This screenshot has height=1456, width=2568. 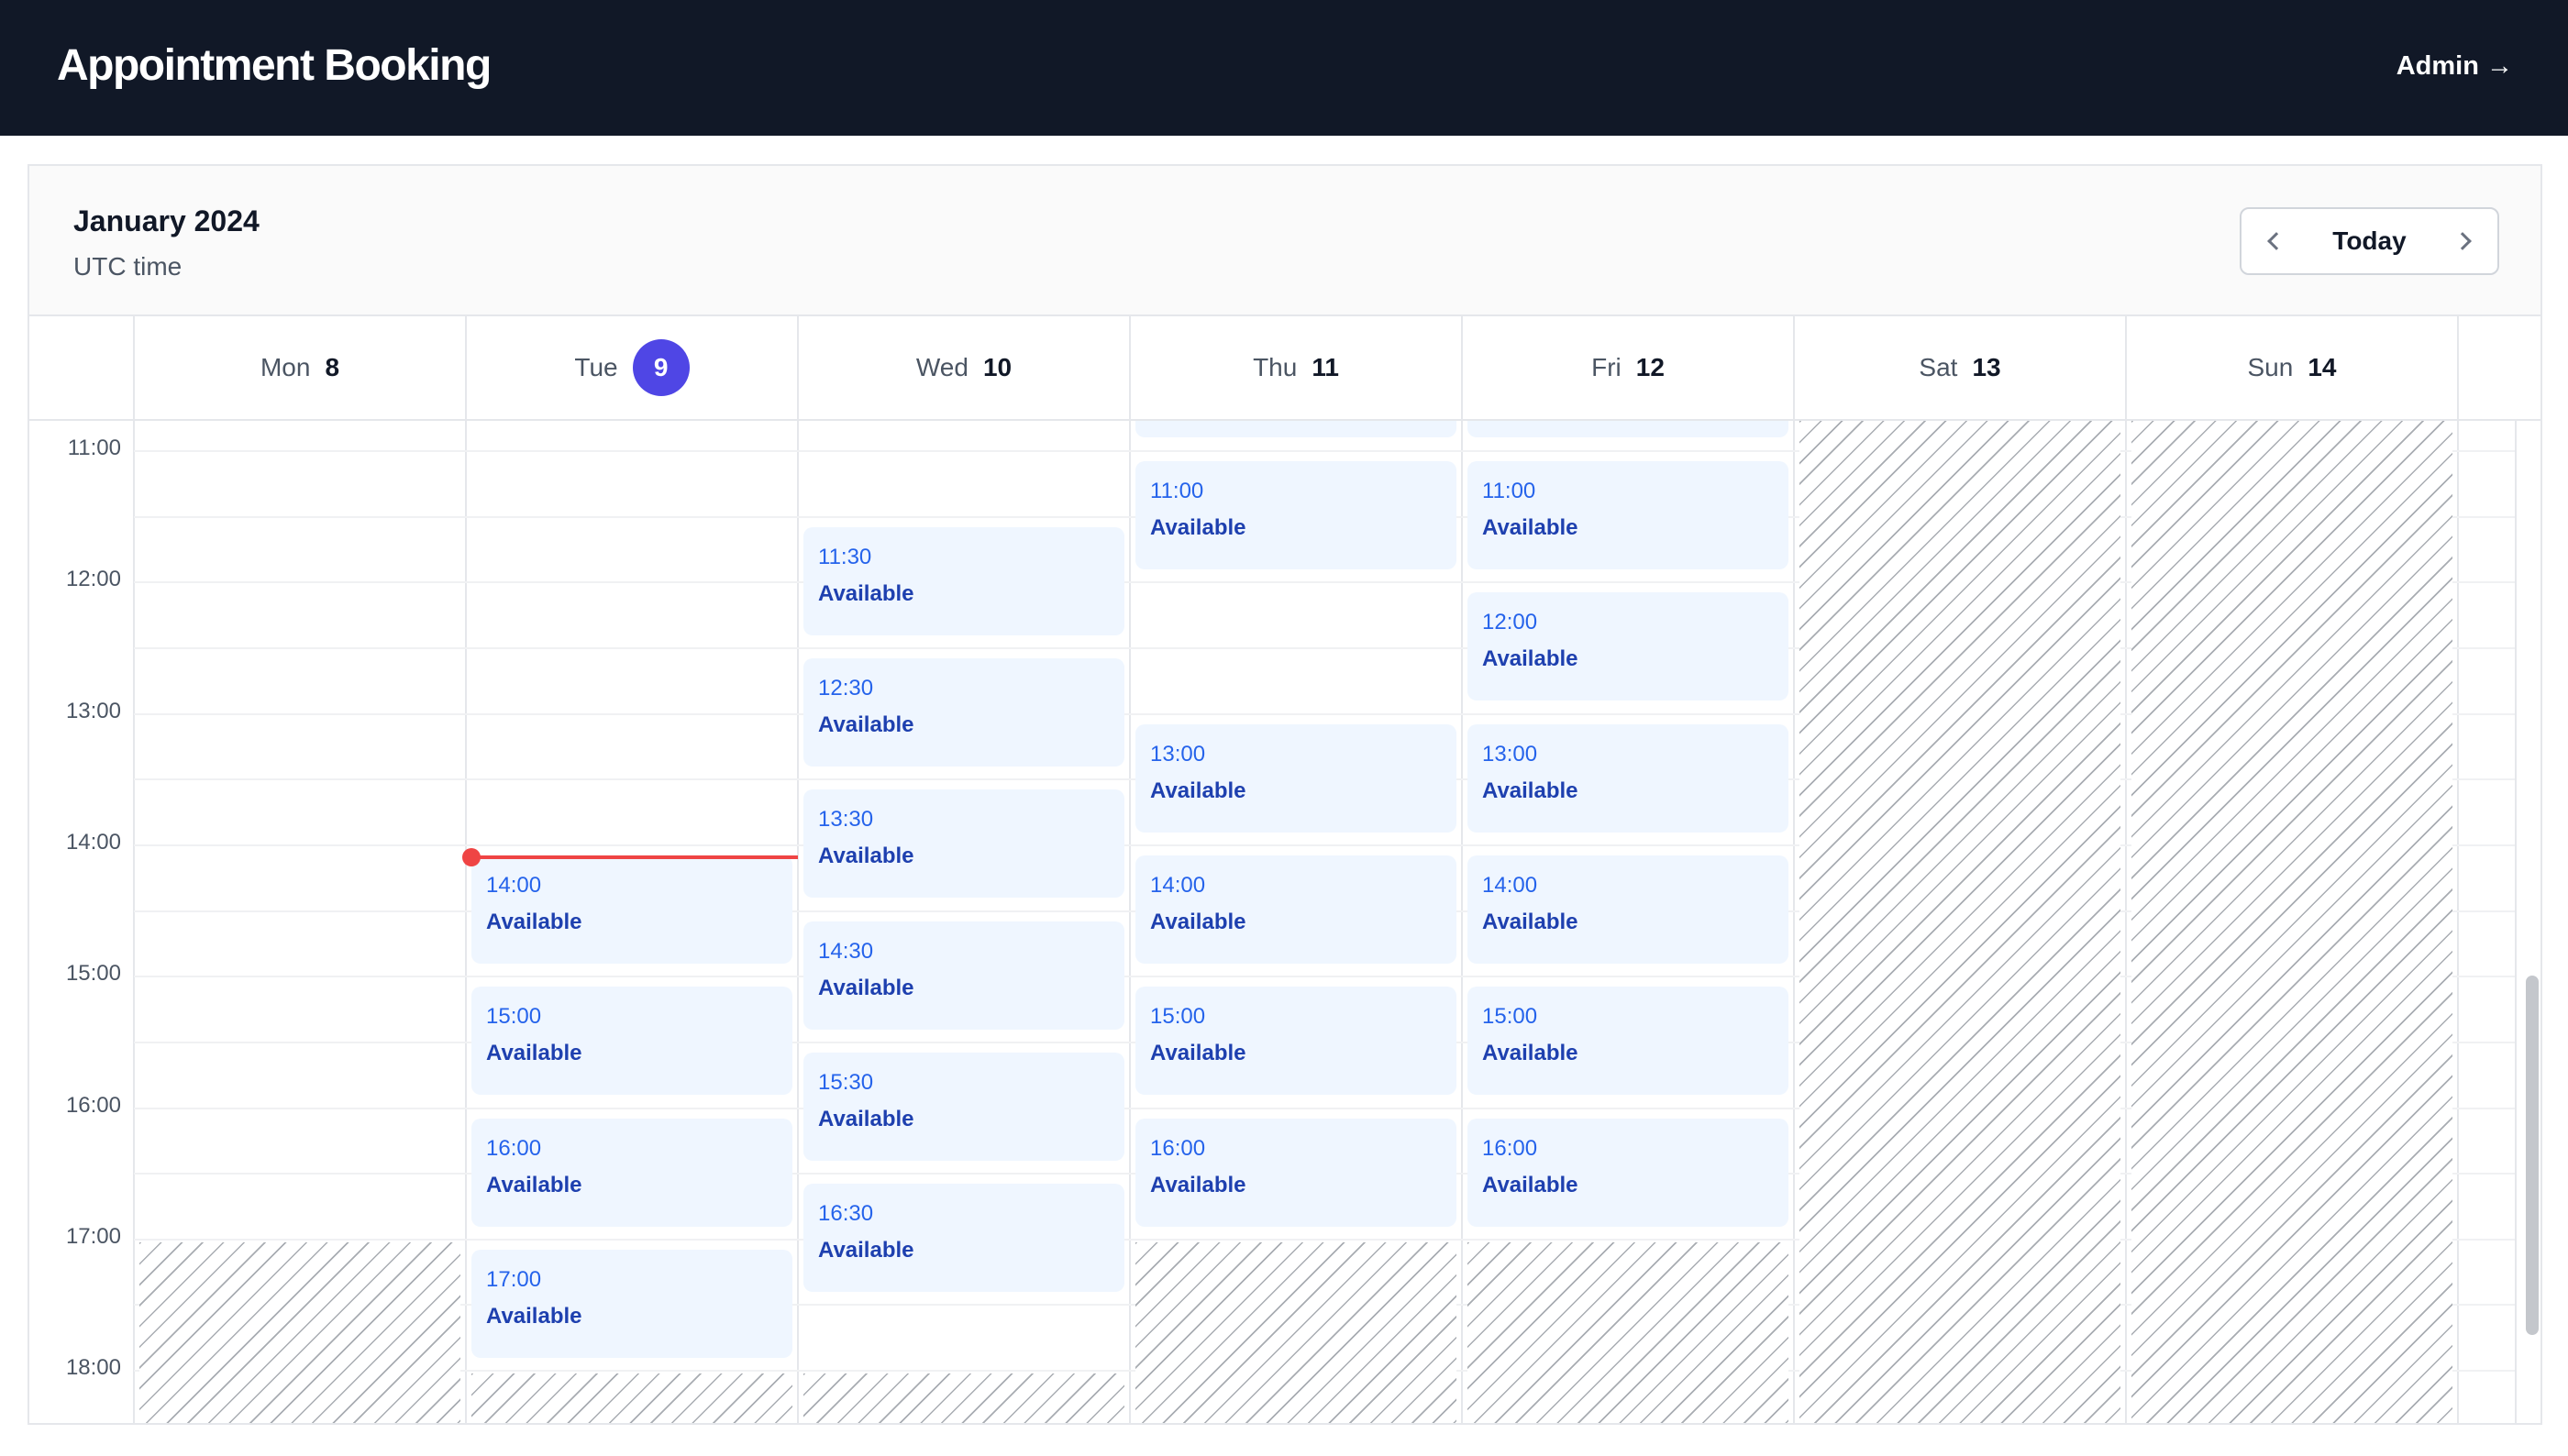 I want to click on day-header-tue: Tue 9, so click(x=632, y=367).